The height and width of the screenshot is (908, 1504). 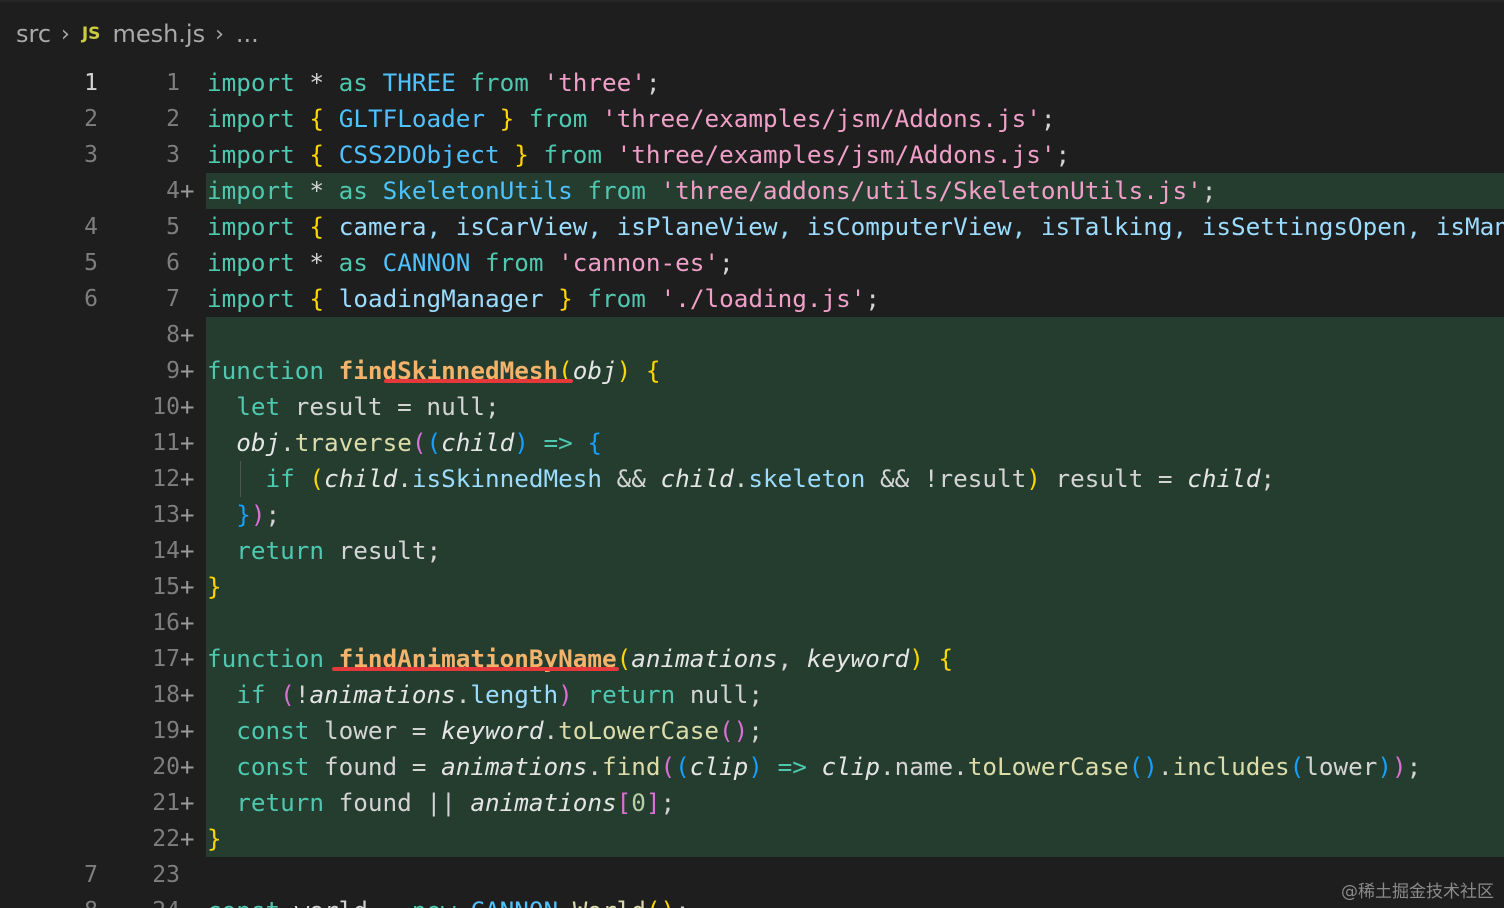 What do you see at coordinates (752, 551) in the screenshot?
I see `code-line-added: 14 + return result;` at bounding box center [752, 551].